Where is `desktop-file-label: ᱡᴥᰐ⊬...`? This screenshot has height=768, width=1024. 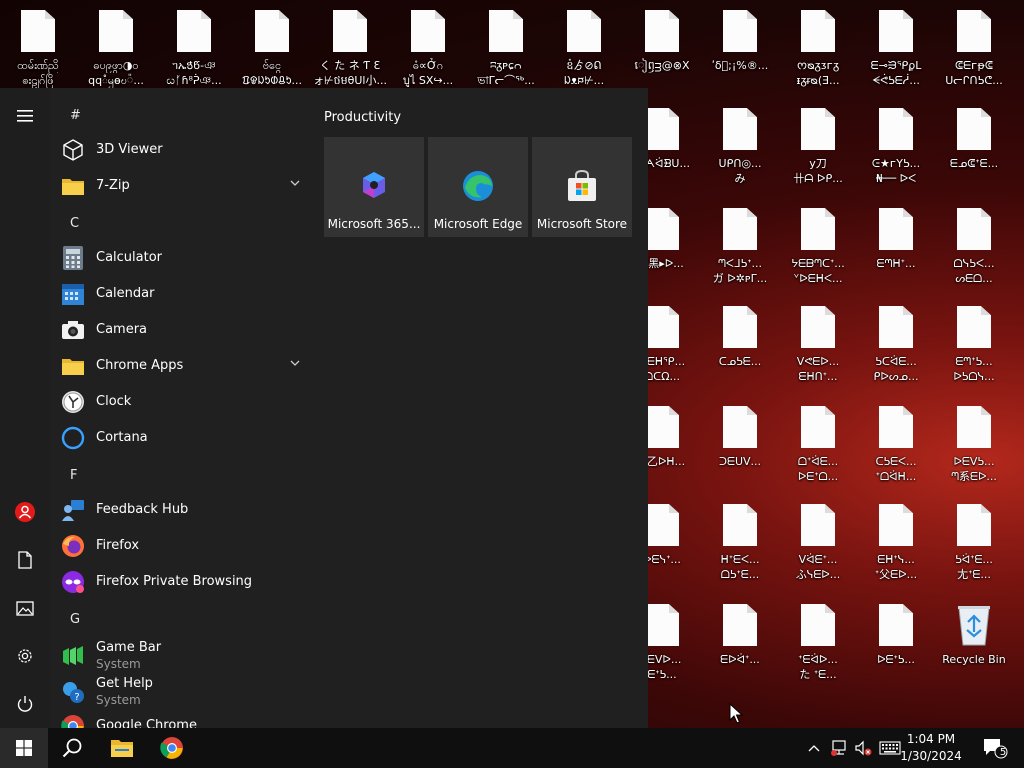 desktop-file-label: ᱡᴥᰐ⊬... is located at coordinates (584, 80).